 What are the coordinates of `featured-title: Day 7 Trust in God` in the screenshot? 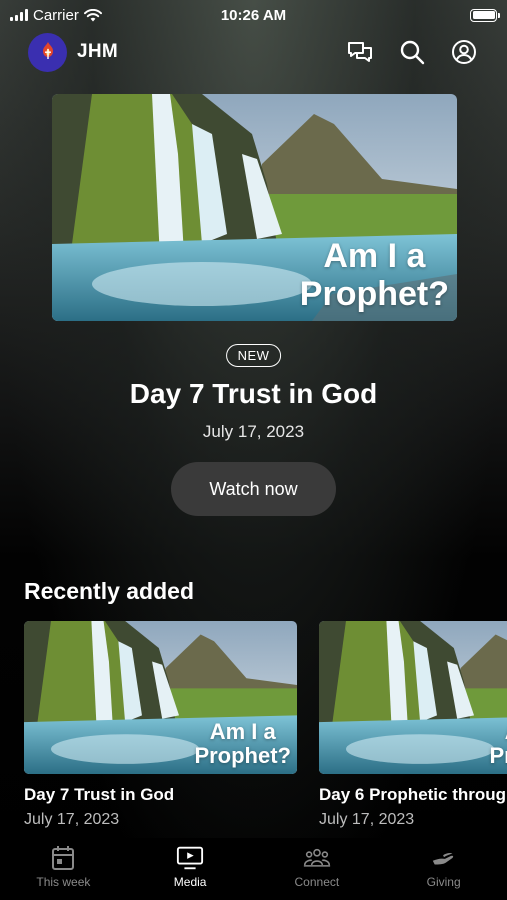 It's located at (253, 393).